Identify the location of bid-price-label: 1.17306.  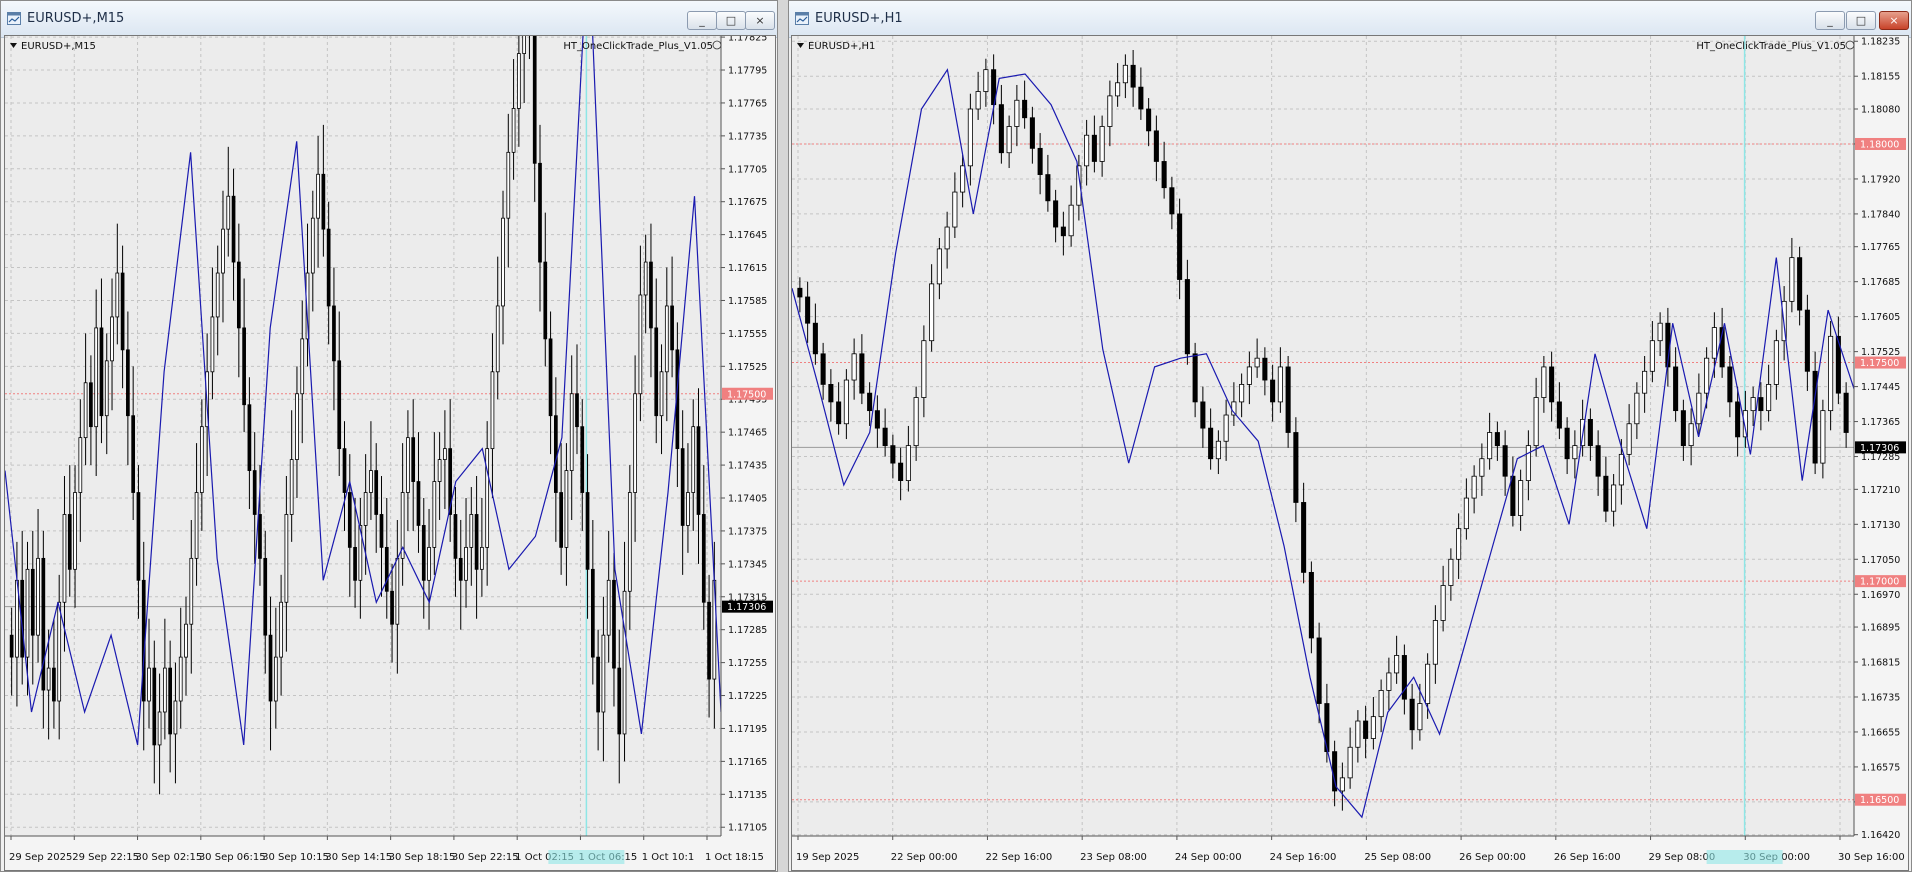
(746, 607).